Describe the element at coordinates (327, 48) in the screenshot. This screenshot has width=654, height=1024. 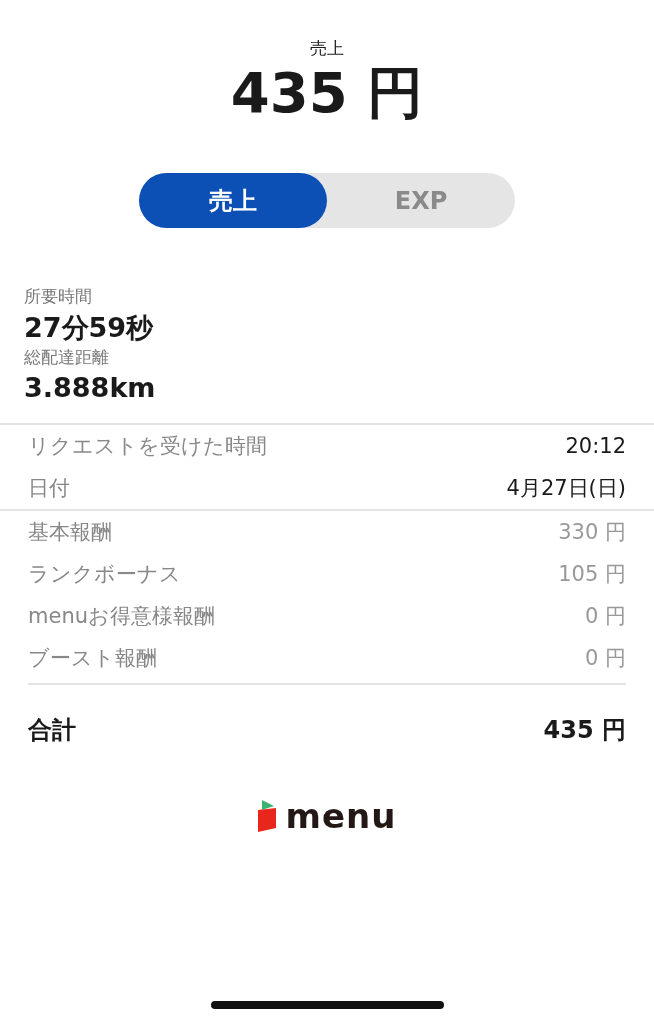
I see `header-label: 売上` at that location.